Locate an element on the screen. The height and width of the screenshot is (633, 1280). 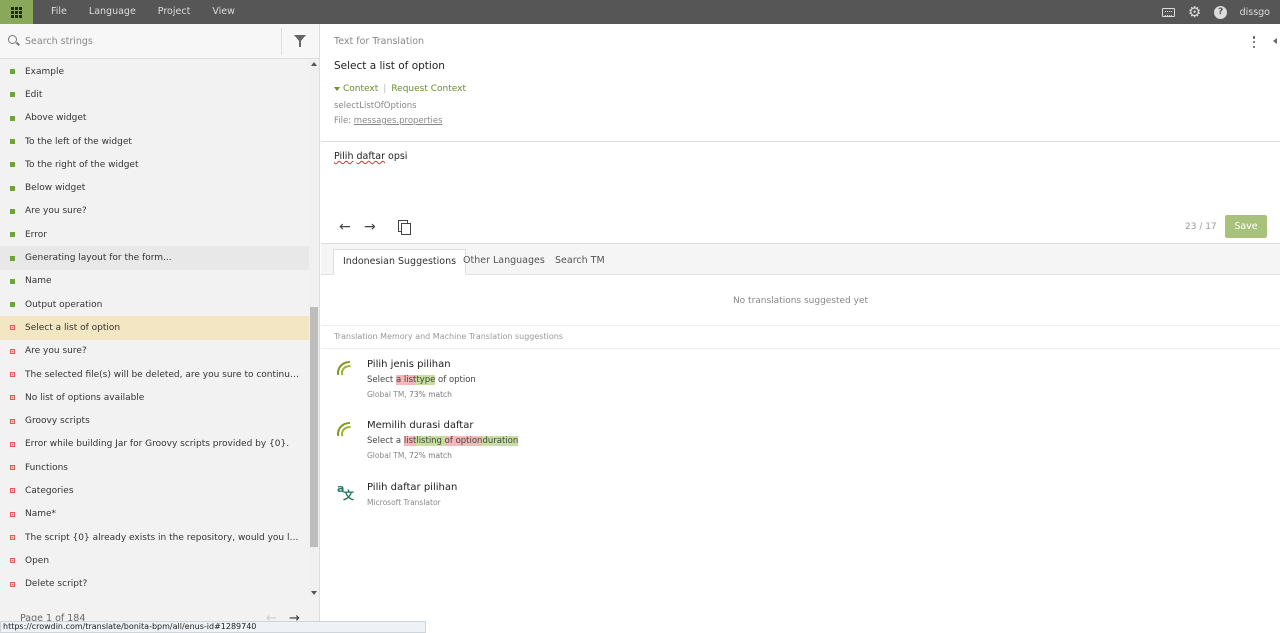
settings-button: ⚙ is located at coordinates (1195, 12).